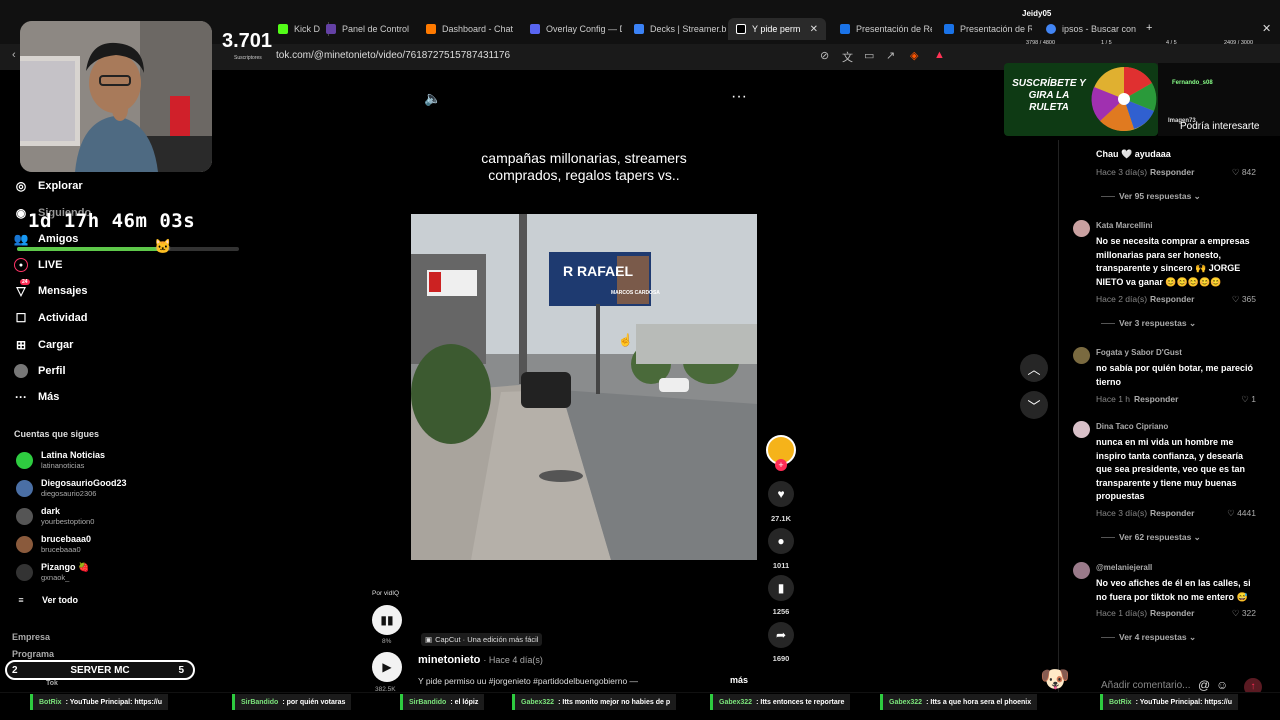 This screenshot has width=1280, height=720. Describe the element at coordinates (1088, 29) in the screenshot. I see `tab-google-search: ipsos - Buscar con G` at that location.